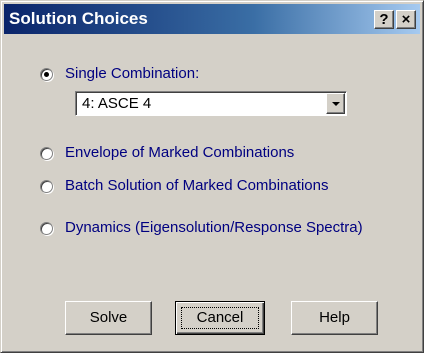  Describe the element at coordinates (117, 103) in the screenshot. I see `combination-select-value: 4: ASCE 4` at that location.